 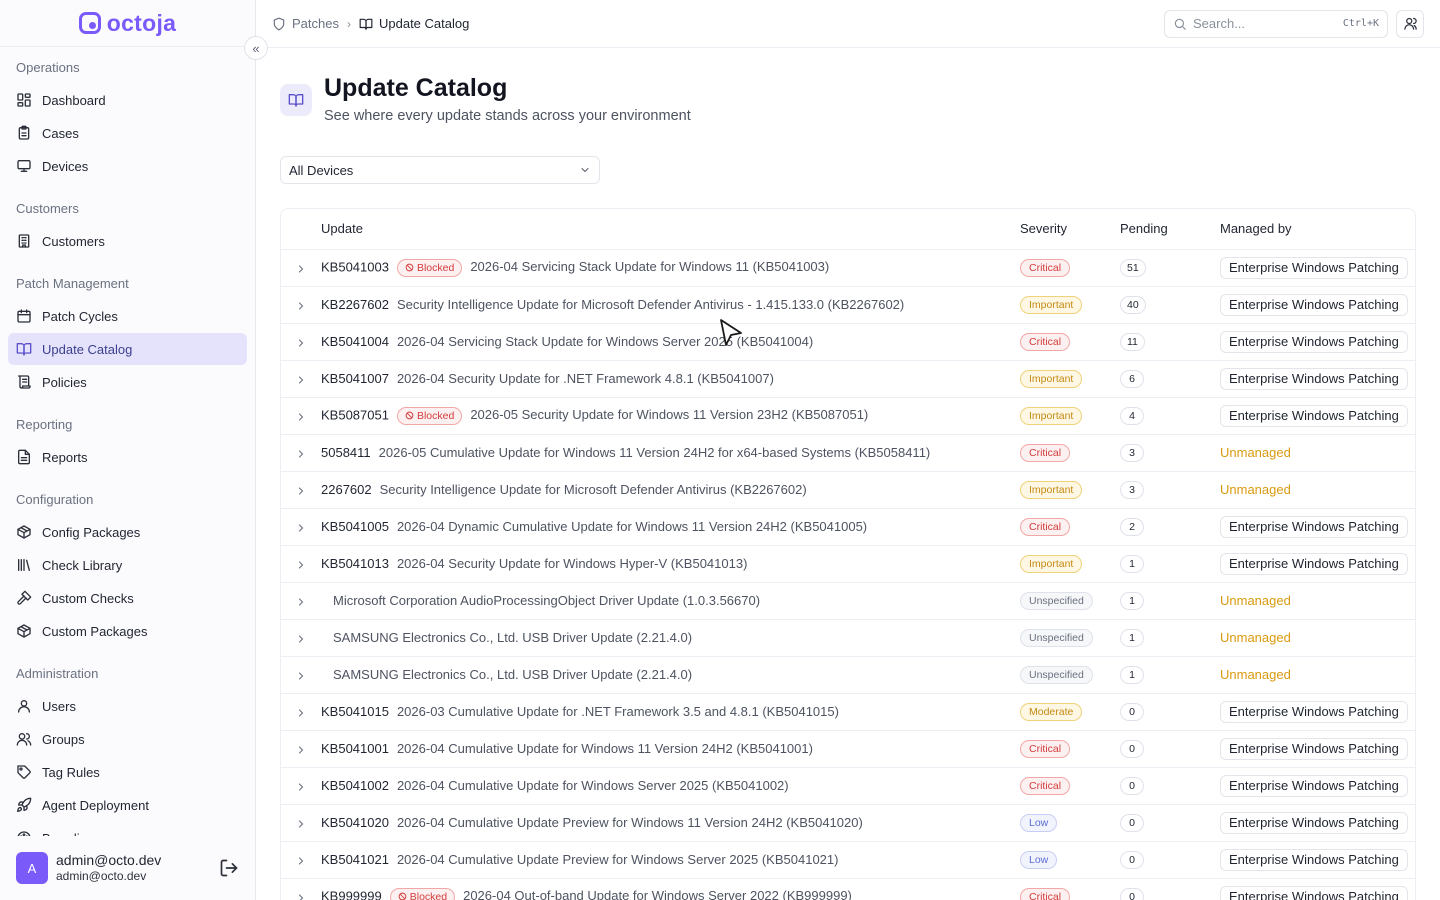 What do you see at coordinates (1070, 342) in the screenshot?
I see `severity-cell: Critical` at bounding box center [1070, 342].